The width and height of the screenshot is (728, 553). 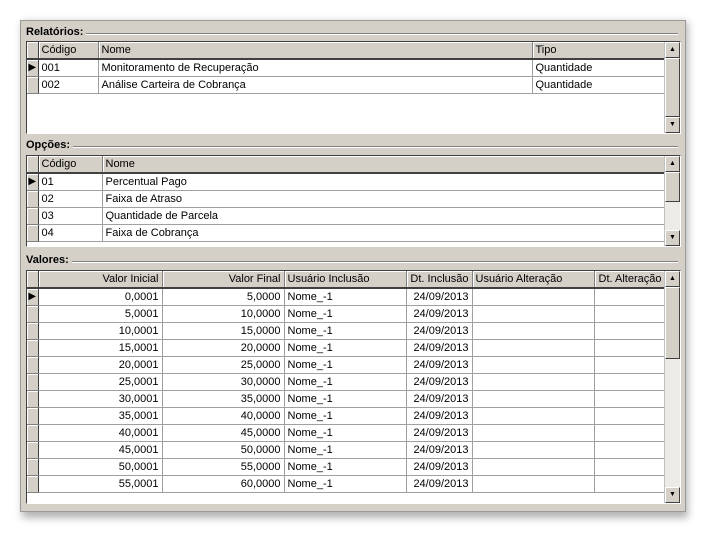 What do you see at coordinates (346, 416) in the screenshot?
I see `table-row: 35,0001 40,0000 Nome_-1 24/09/2013` at bounding box center [346, 416].